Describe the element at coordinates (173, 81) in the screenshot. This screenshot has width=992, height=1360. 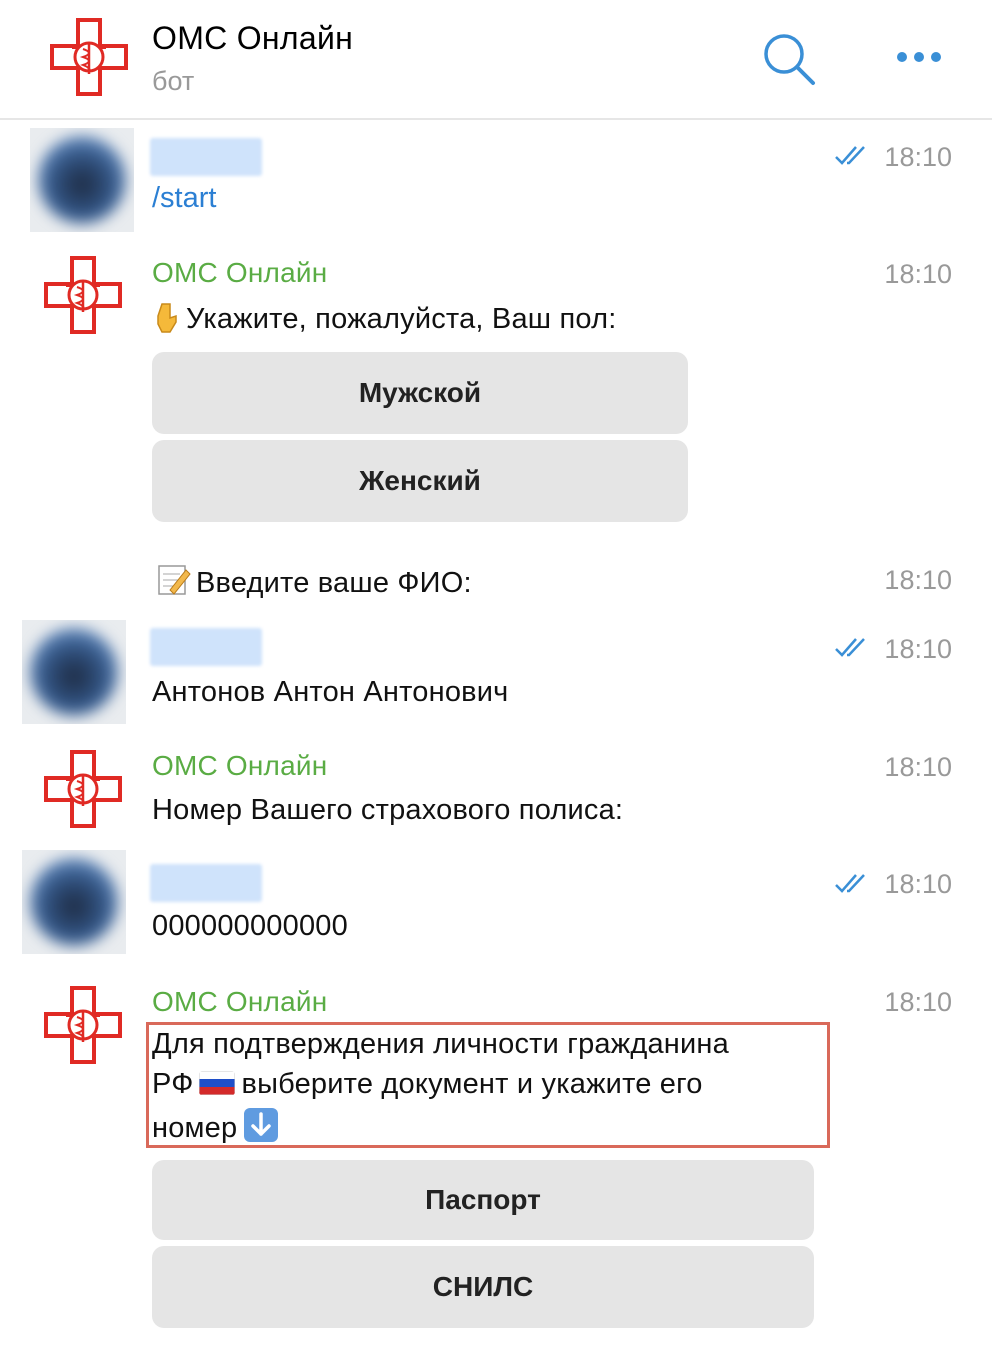
I see `chat-subtitle: бот` at that location.